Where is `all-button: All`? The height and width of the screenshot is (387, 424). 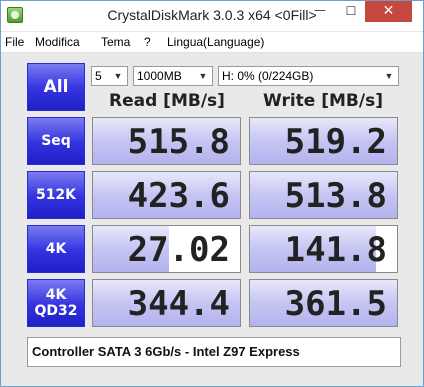 all-button: All is located at coordinates (56, 87).